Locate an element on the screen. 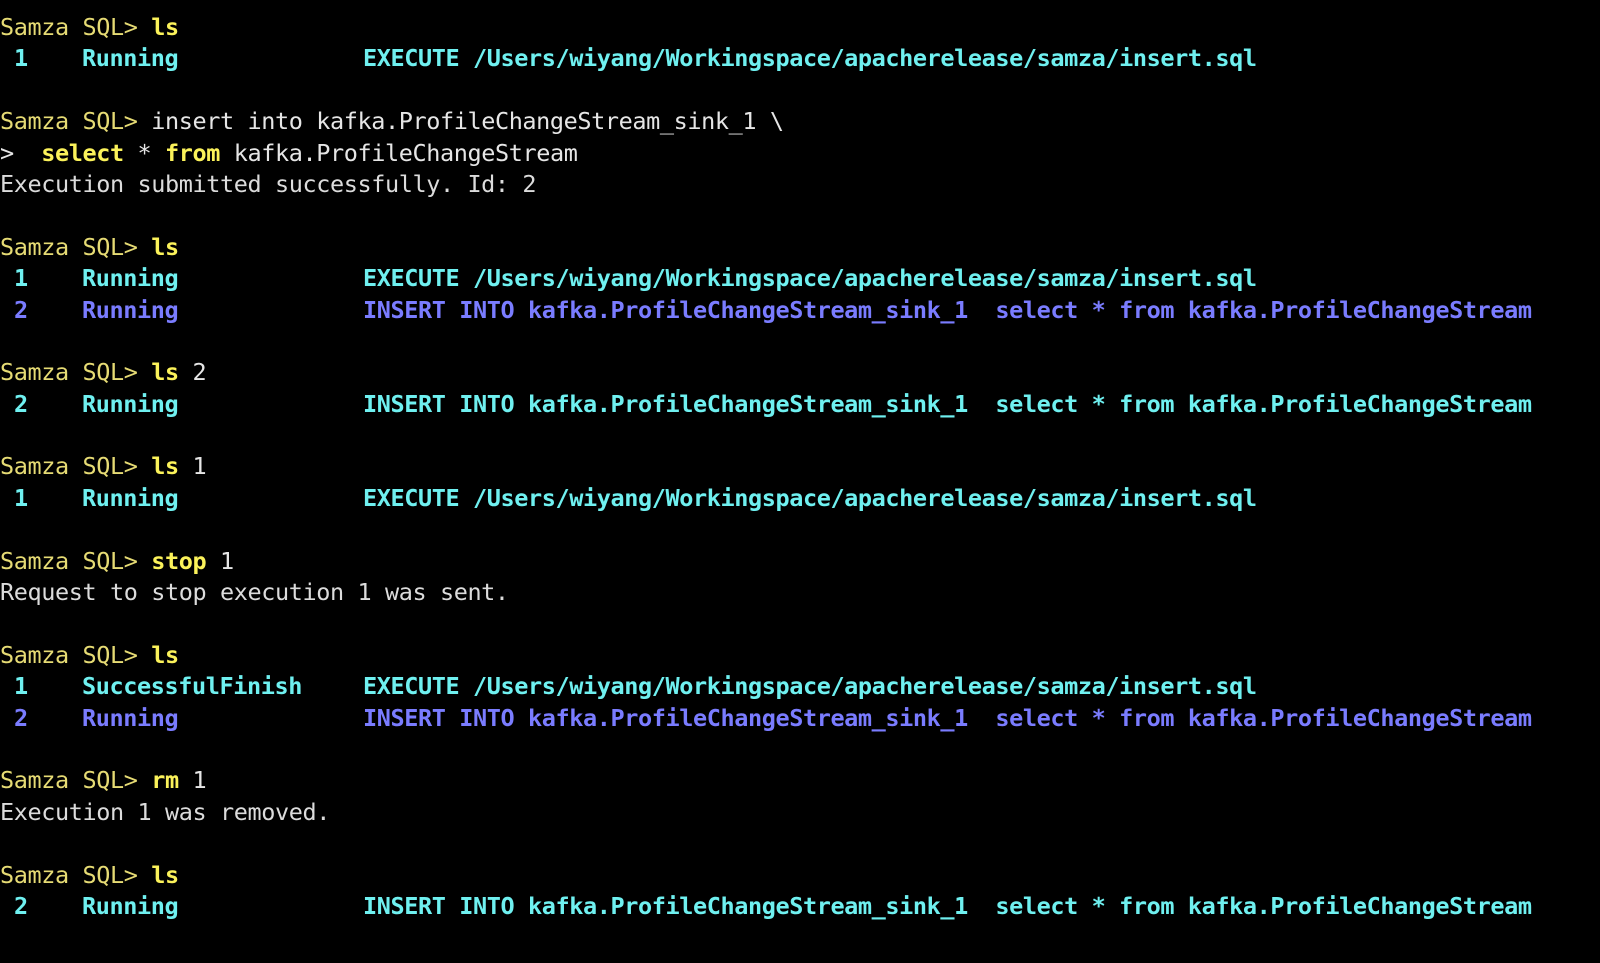 This screenshot has width=1600, height=963. command: stop is located at coordinates (179, 560).